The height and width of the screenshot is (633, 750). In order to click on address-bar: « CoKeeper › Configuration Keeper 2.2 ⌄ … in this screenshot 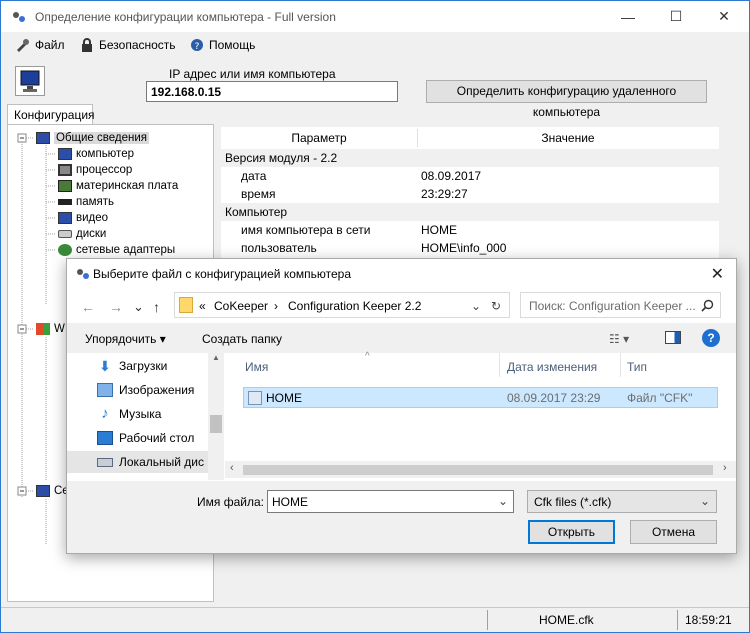, I will do `click(342, 305)`.